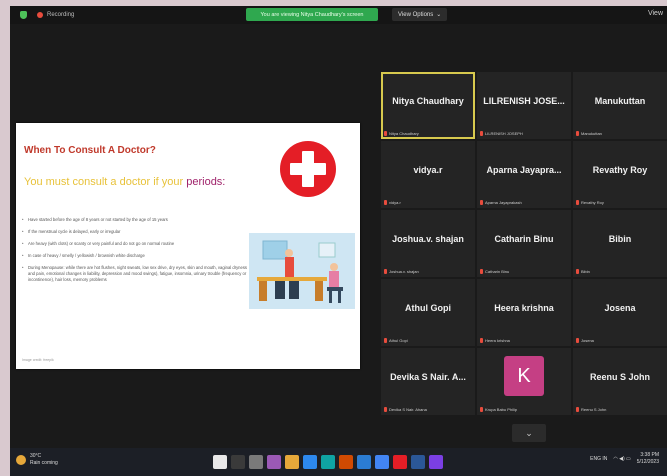 This screenshot has height=476, width=667. Describe the element at coordinates (61, 15) in the screenshot. I see `recording-label: Recording` at that location.